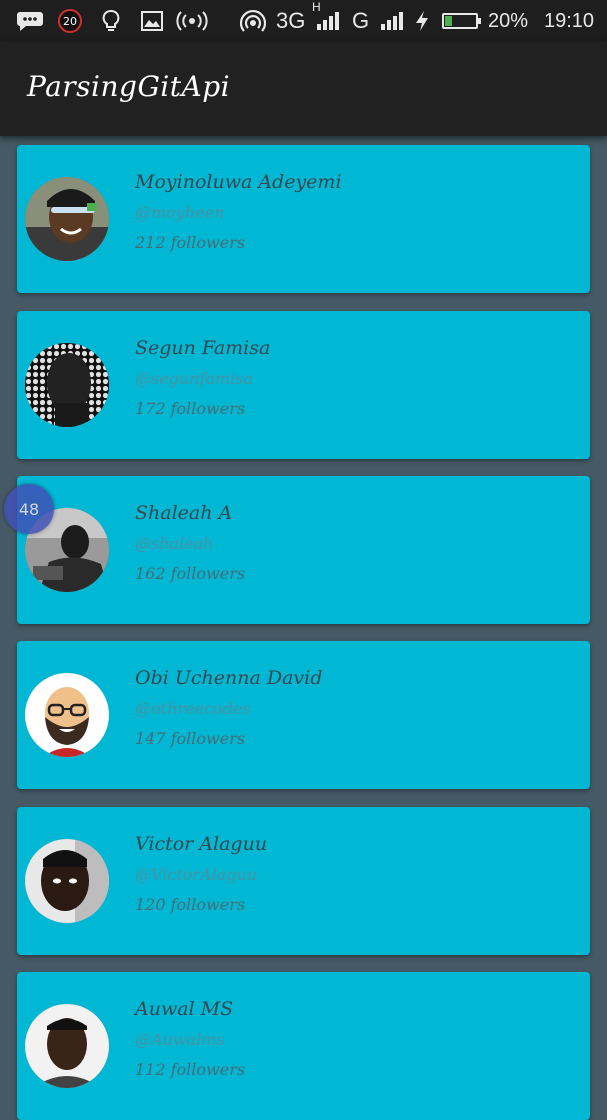 The image size is (607, 1120). I want to click on image-icon, so click(152, 21).